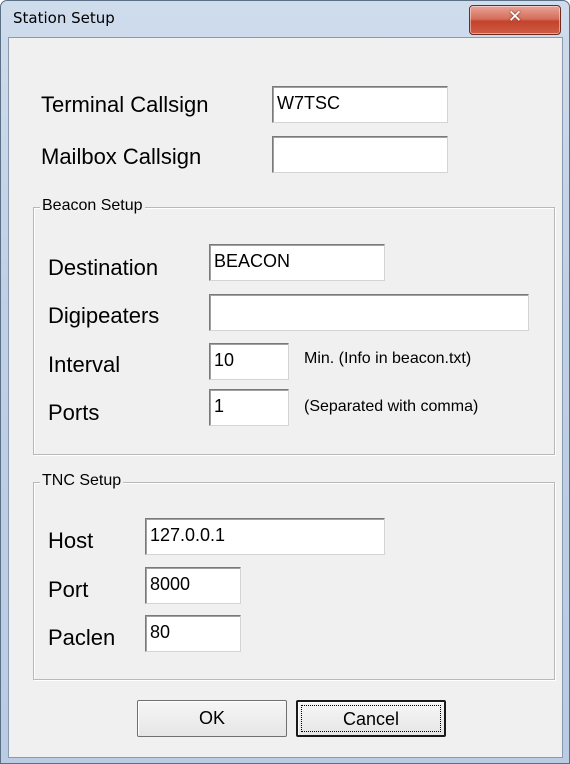 The width and height of the screenshot is (570, 764). What do you see at coordinates (285, 19) in the screenshot?
I see `title-bar: Station Setup ✕` at bounding box center [285, 19].